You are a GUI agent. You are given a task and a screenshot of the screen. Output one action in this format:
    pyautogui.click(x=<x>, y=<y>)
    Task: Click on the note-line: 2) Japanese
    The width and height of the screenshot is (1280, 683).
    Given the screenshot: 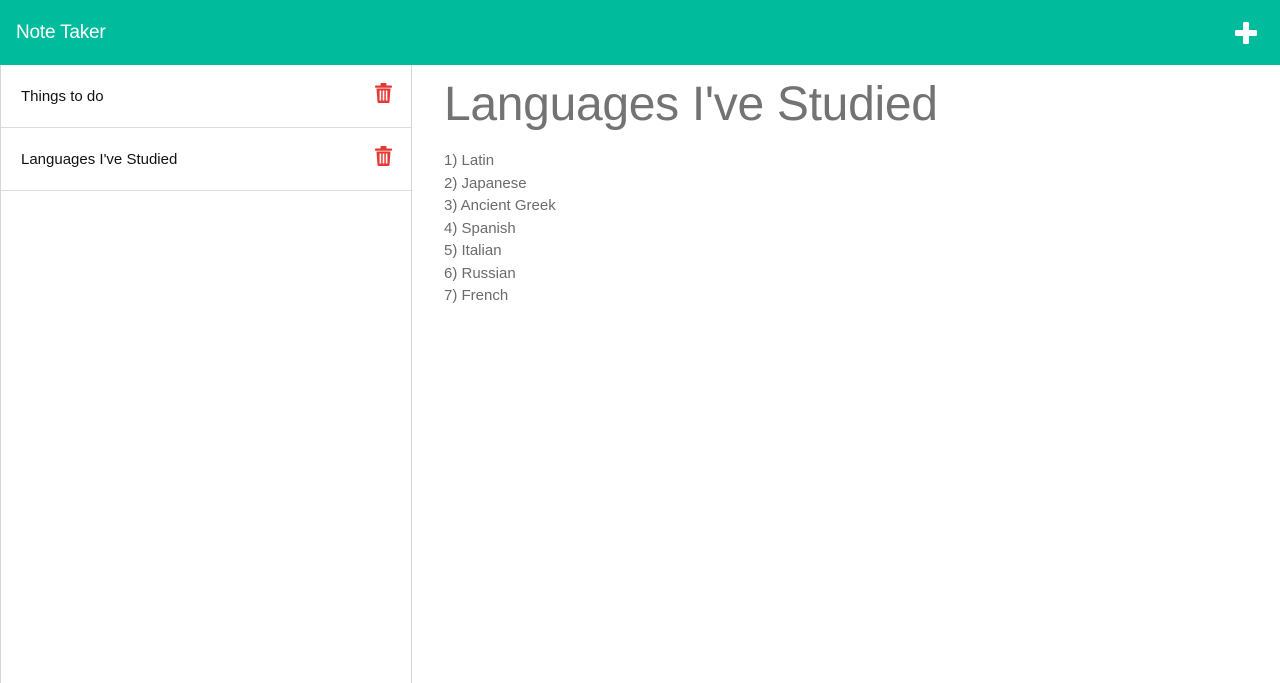 What is the action you would take?
    pyautogui.click(x=485, y=183)
    